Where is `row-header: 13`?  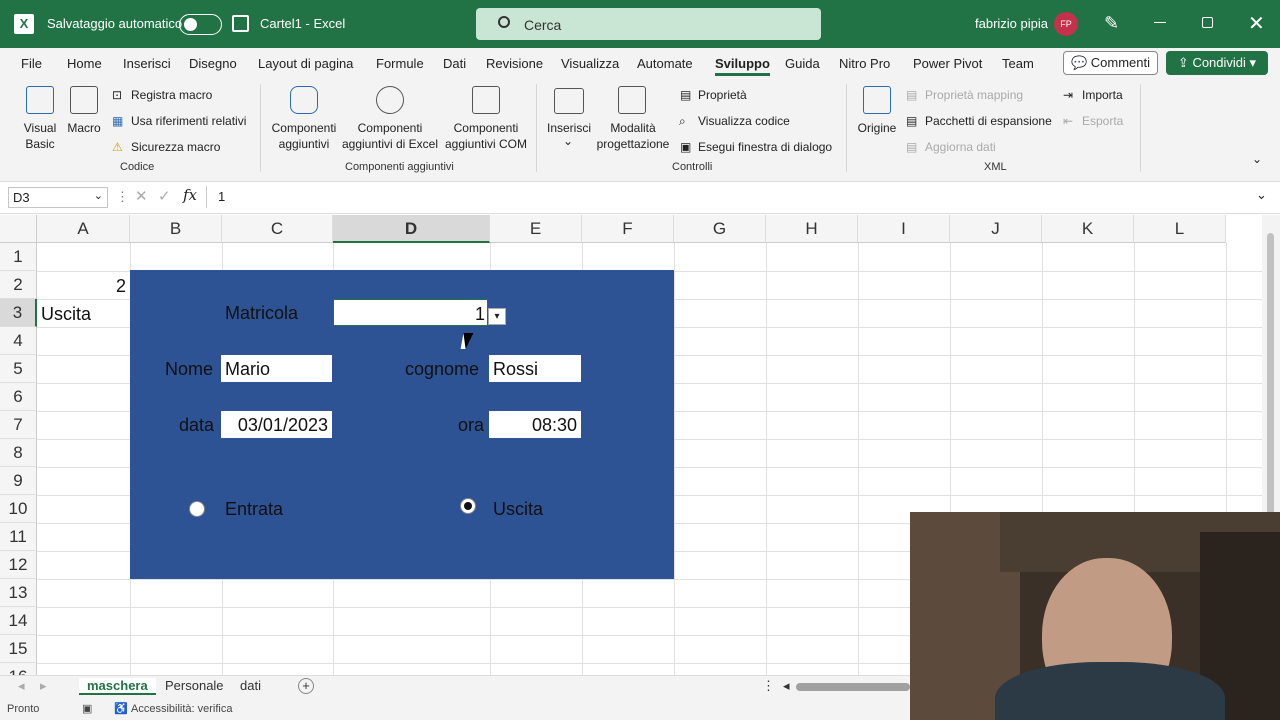
row-header: 13 is located at coordinates (18, 593).